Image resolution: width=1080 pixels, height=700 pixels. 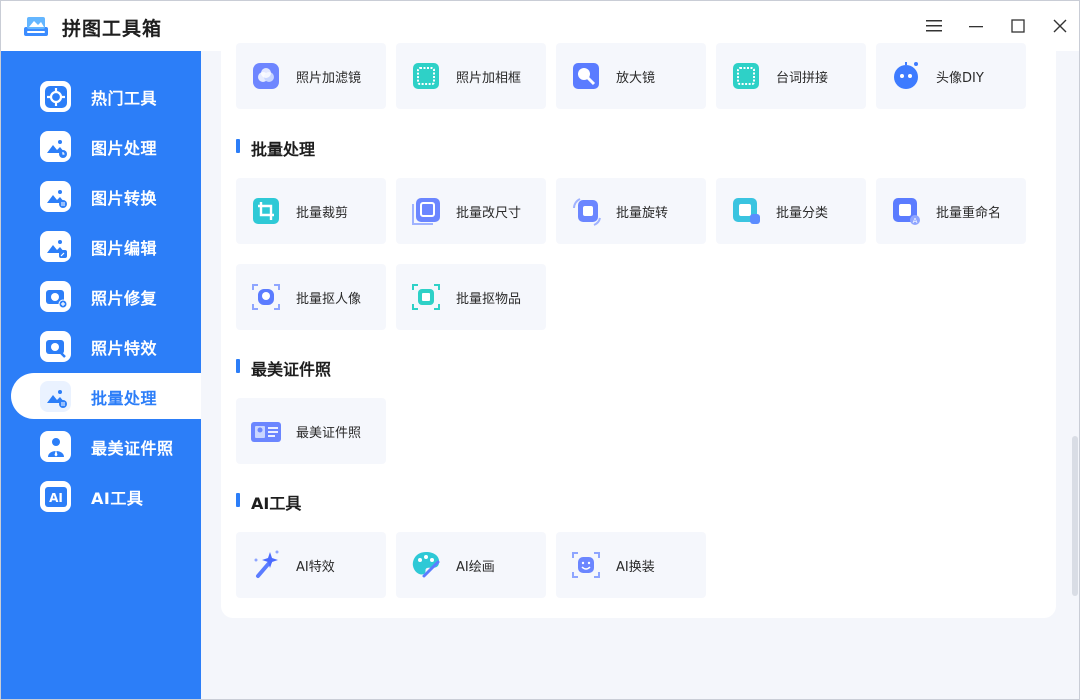 I want to click on sidebar-item-photo-repair: 照片修复, so click(x=106, y=296).